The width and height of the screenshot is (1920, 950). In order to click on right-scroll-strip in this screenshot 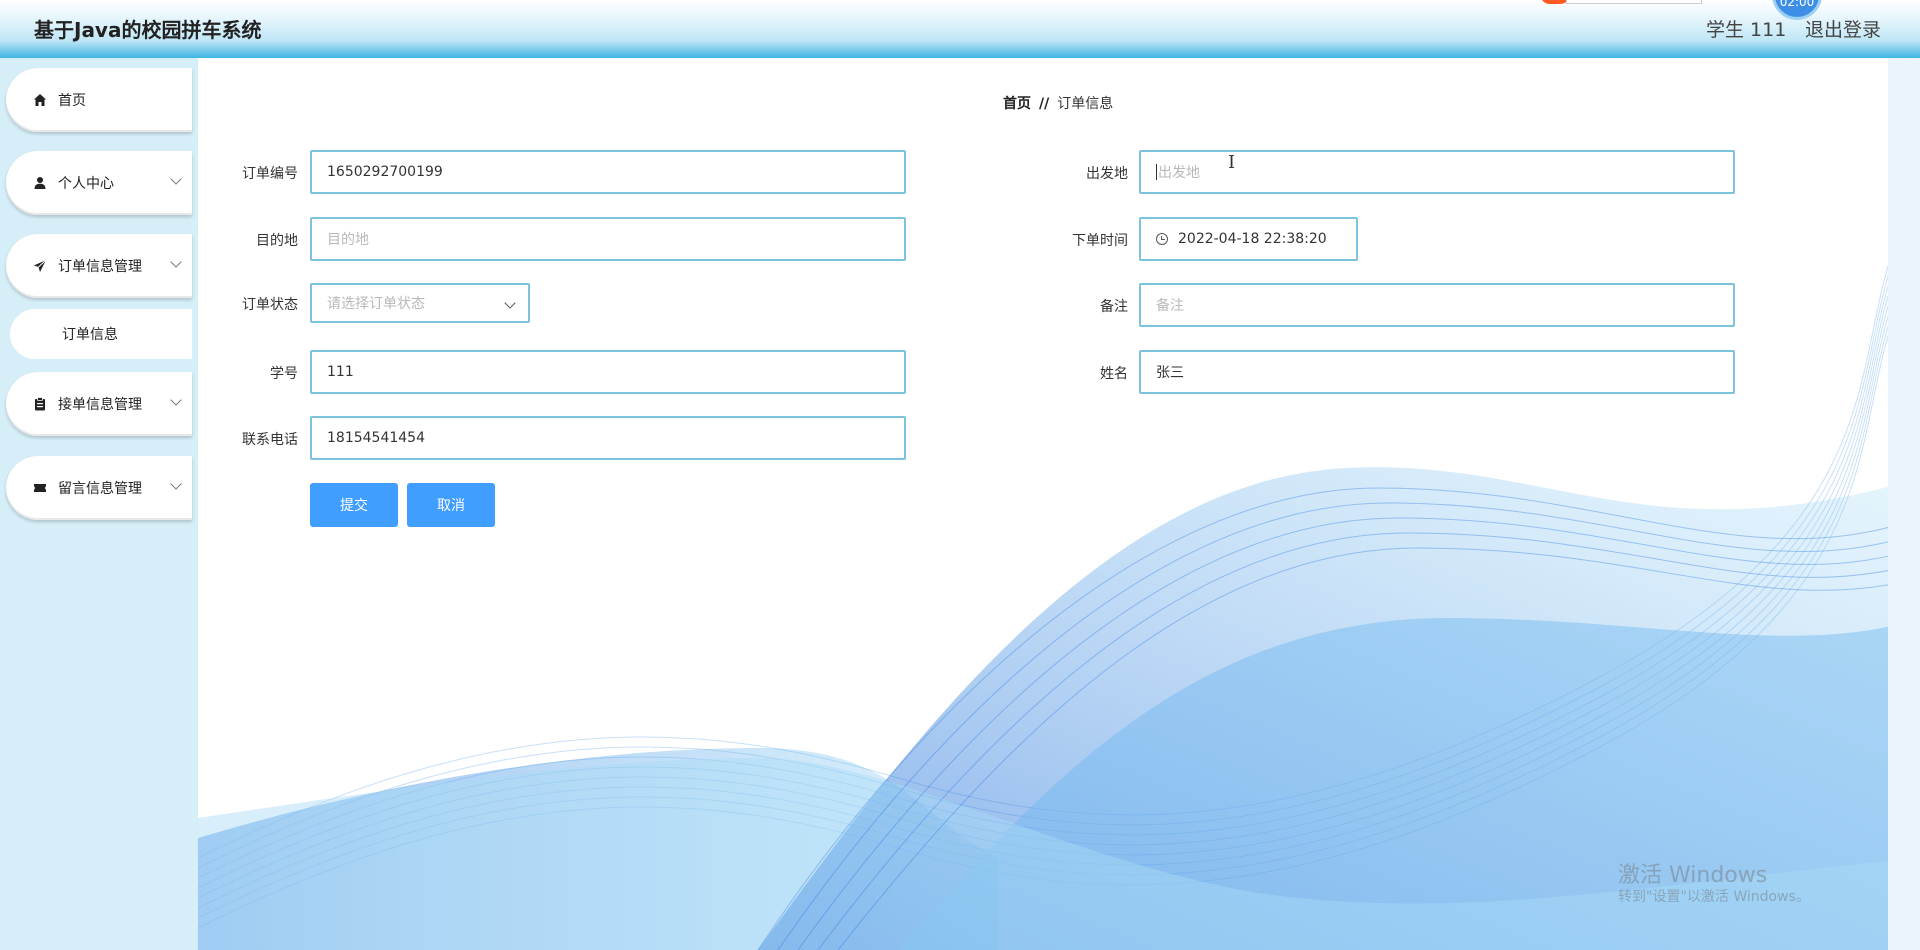, I will do `click(1904, 504)`.